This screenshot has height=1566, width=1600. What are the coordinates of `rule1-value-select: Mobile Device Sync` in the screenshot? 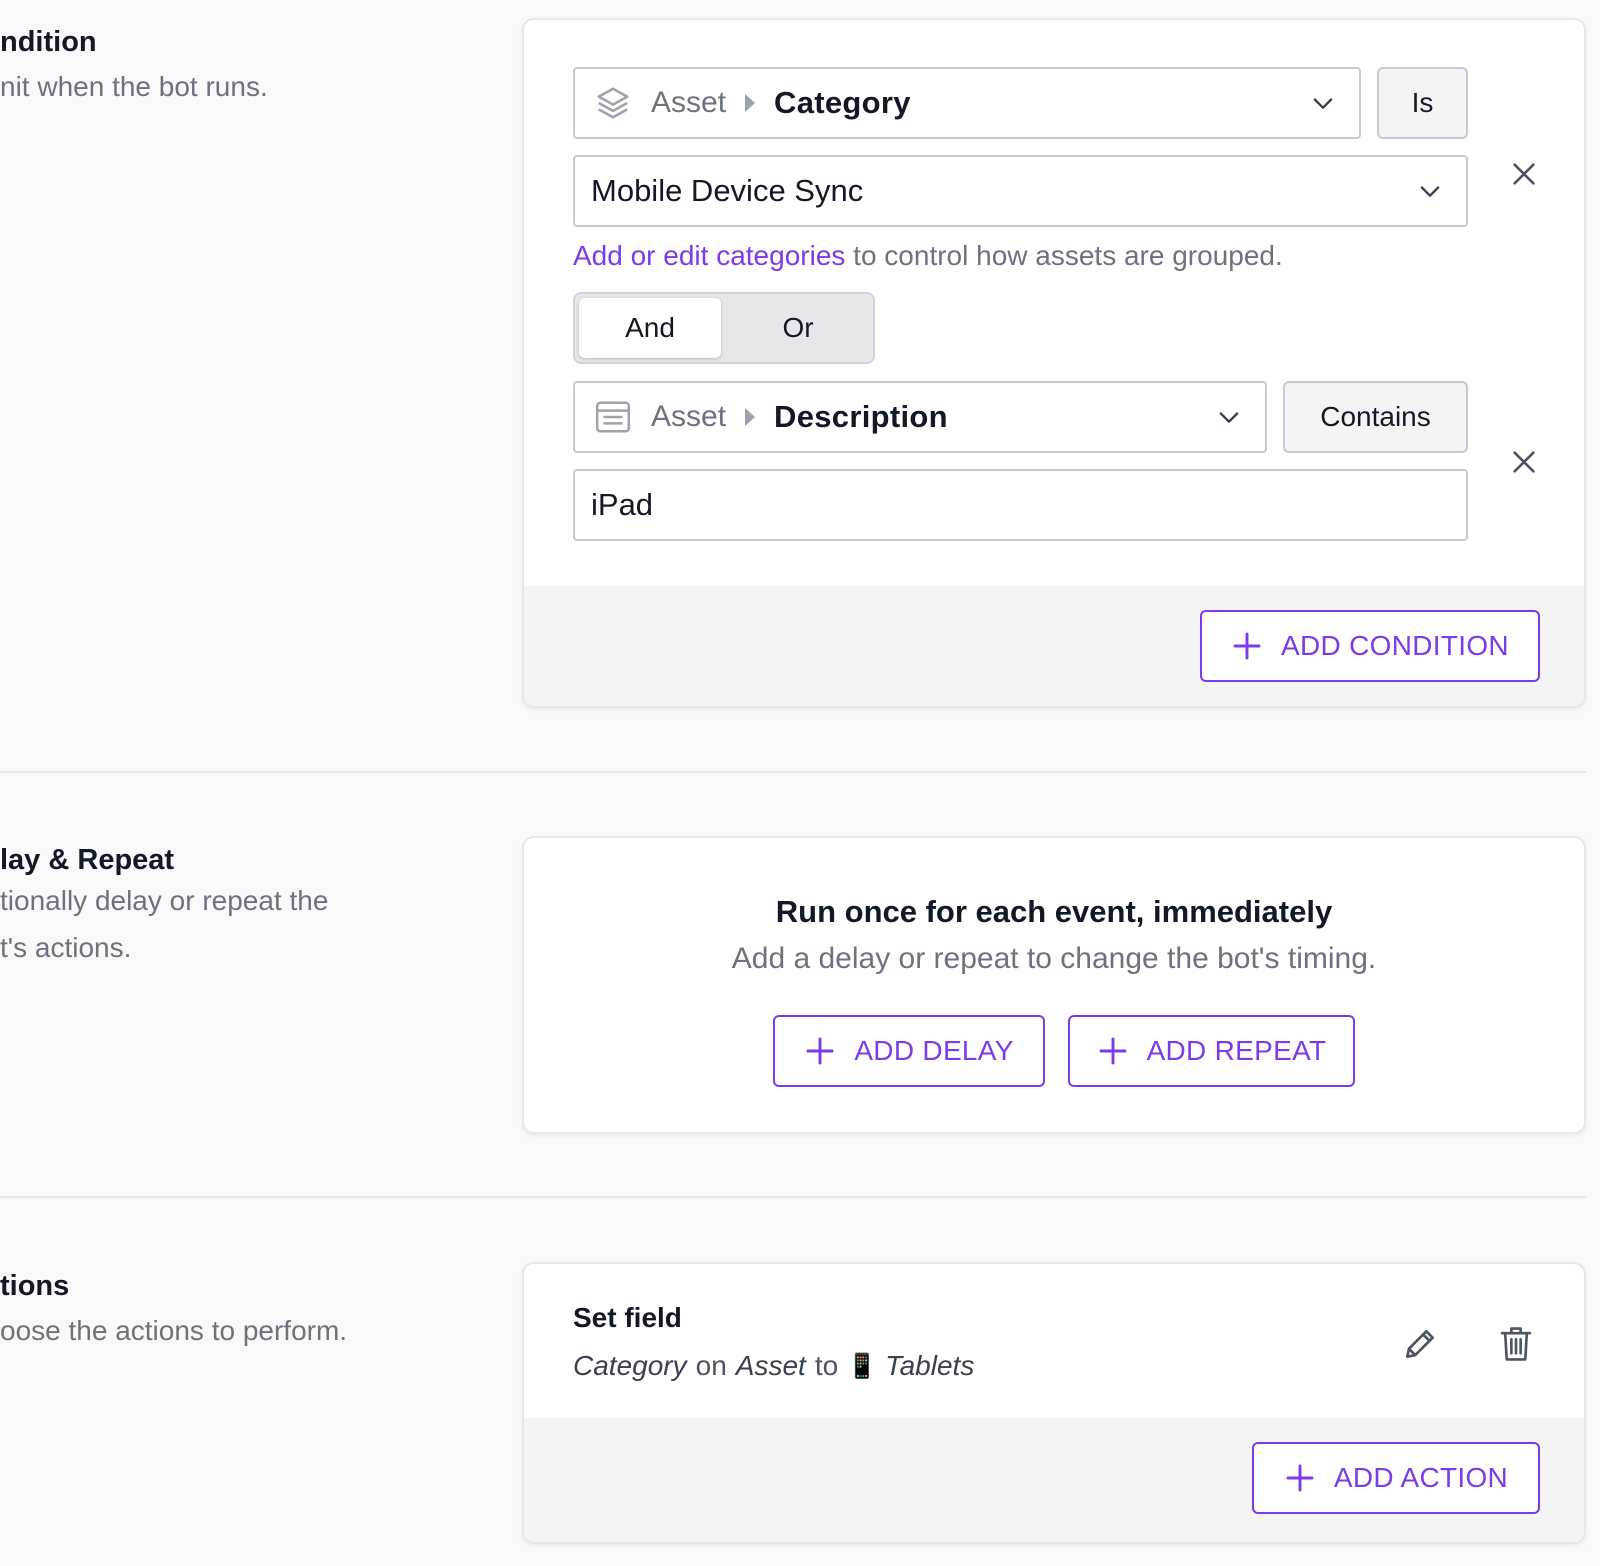 It's located at (1020, 191).